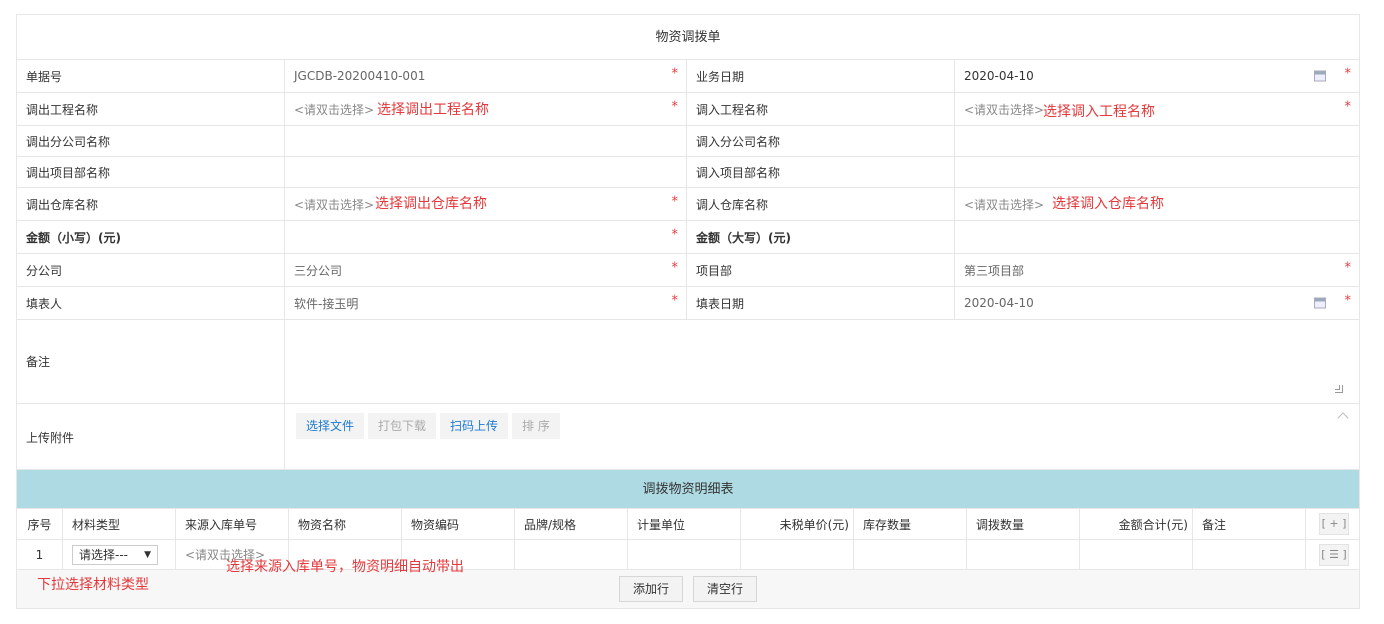 This screenshot has width=1384, height=624. What do you see at coordinates (688, 37) in the screenshot?
I see `form-title: 物资调拨单` at bounding box center [688, 37].